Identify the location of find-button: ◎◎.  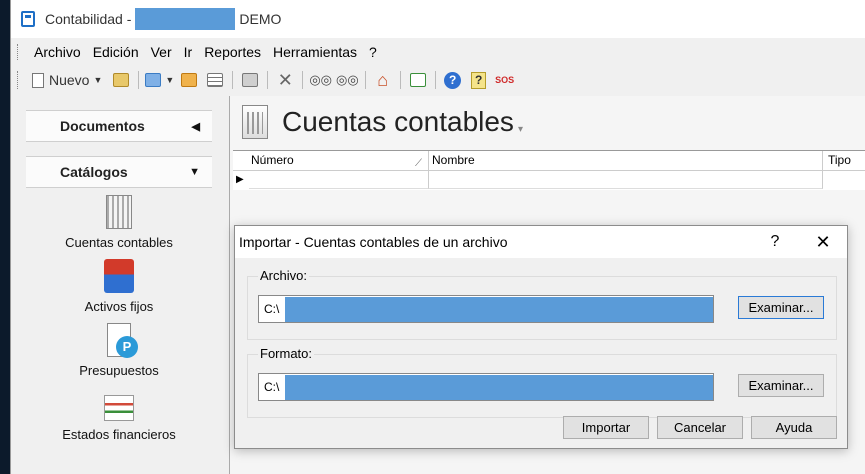
(320, 80).